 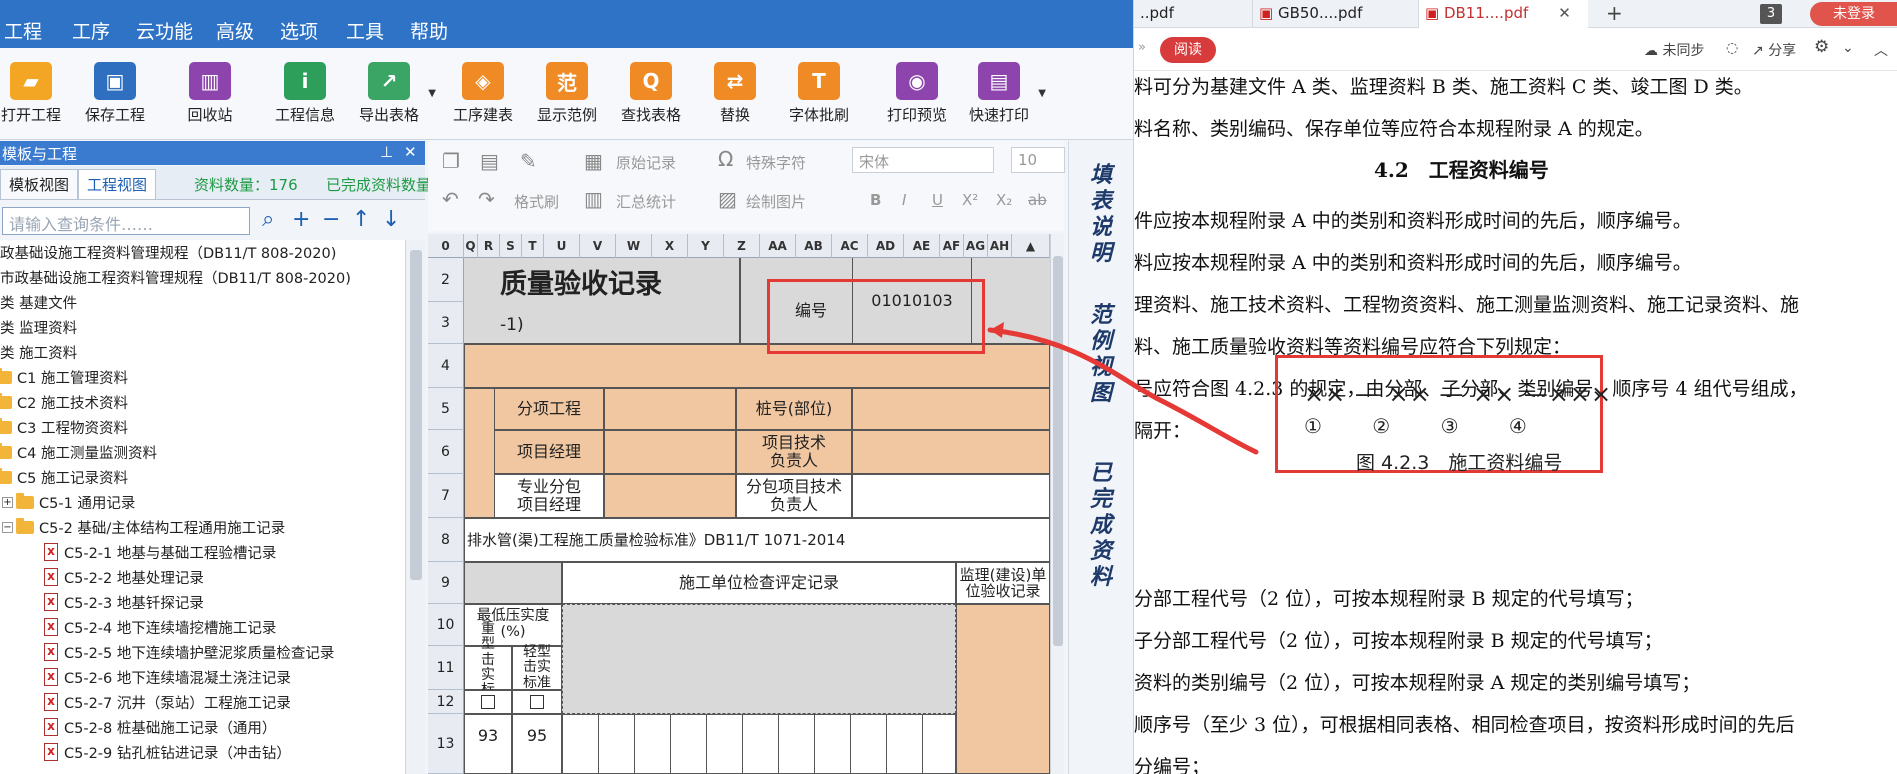 What do you see at coordinates (1503, 14) in the screenshot?
I see `pdf-tab-active: ▣ DB11....pdf ✕` at bounding box center [1503, 14].